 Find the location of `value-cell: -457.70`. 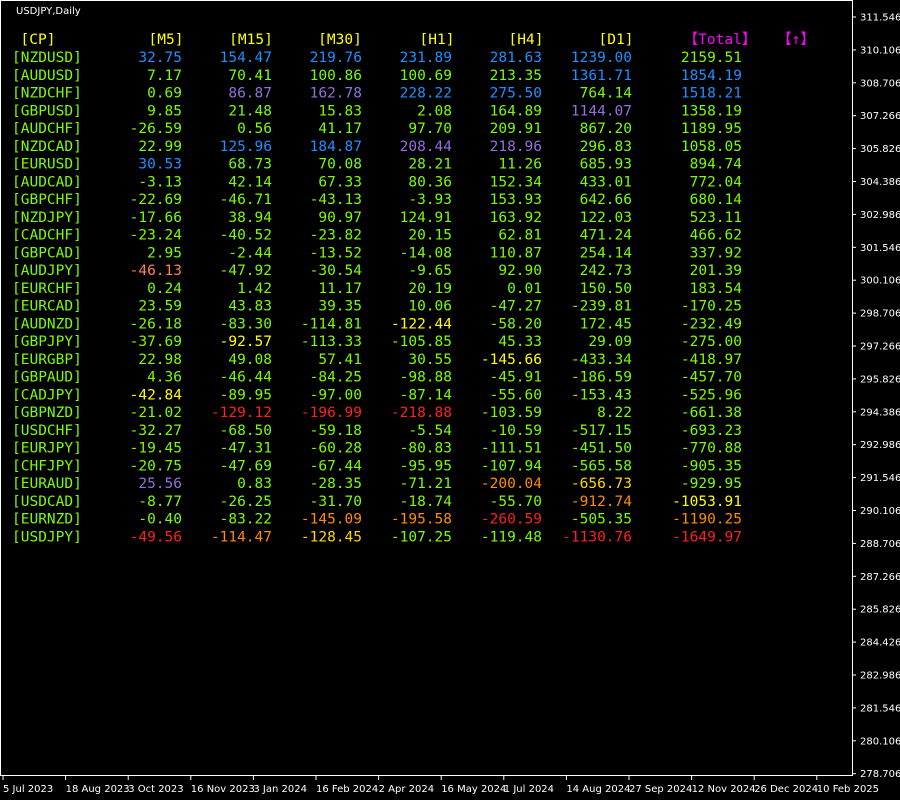

value-cell: -457.70 is located at coordinates (711, 378).